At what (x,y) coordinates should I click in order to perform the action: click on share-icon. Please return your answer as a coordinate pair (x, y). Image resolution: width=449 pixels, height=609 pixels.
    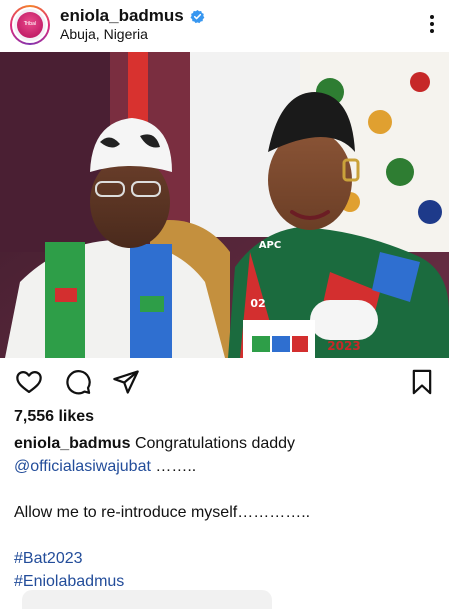
    Looking at the image, I should click on (126, 382).